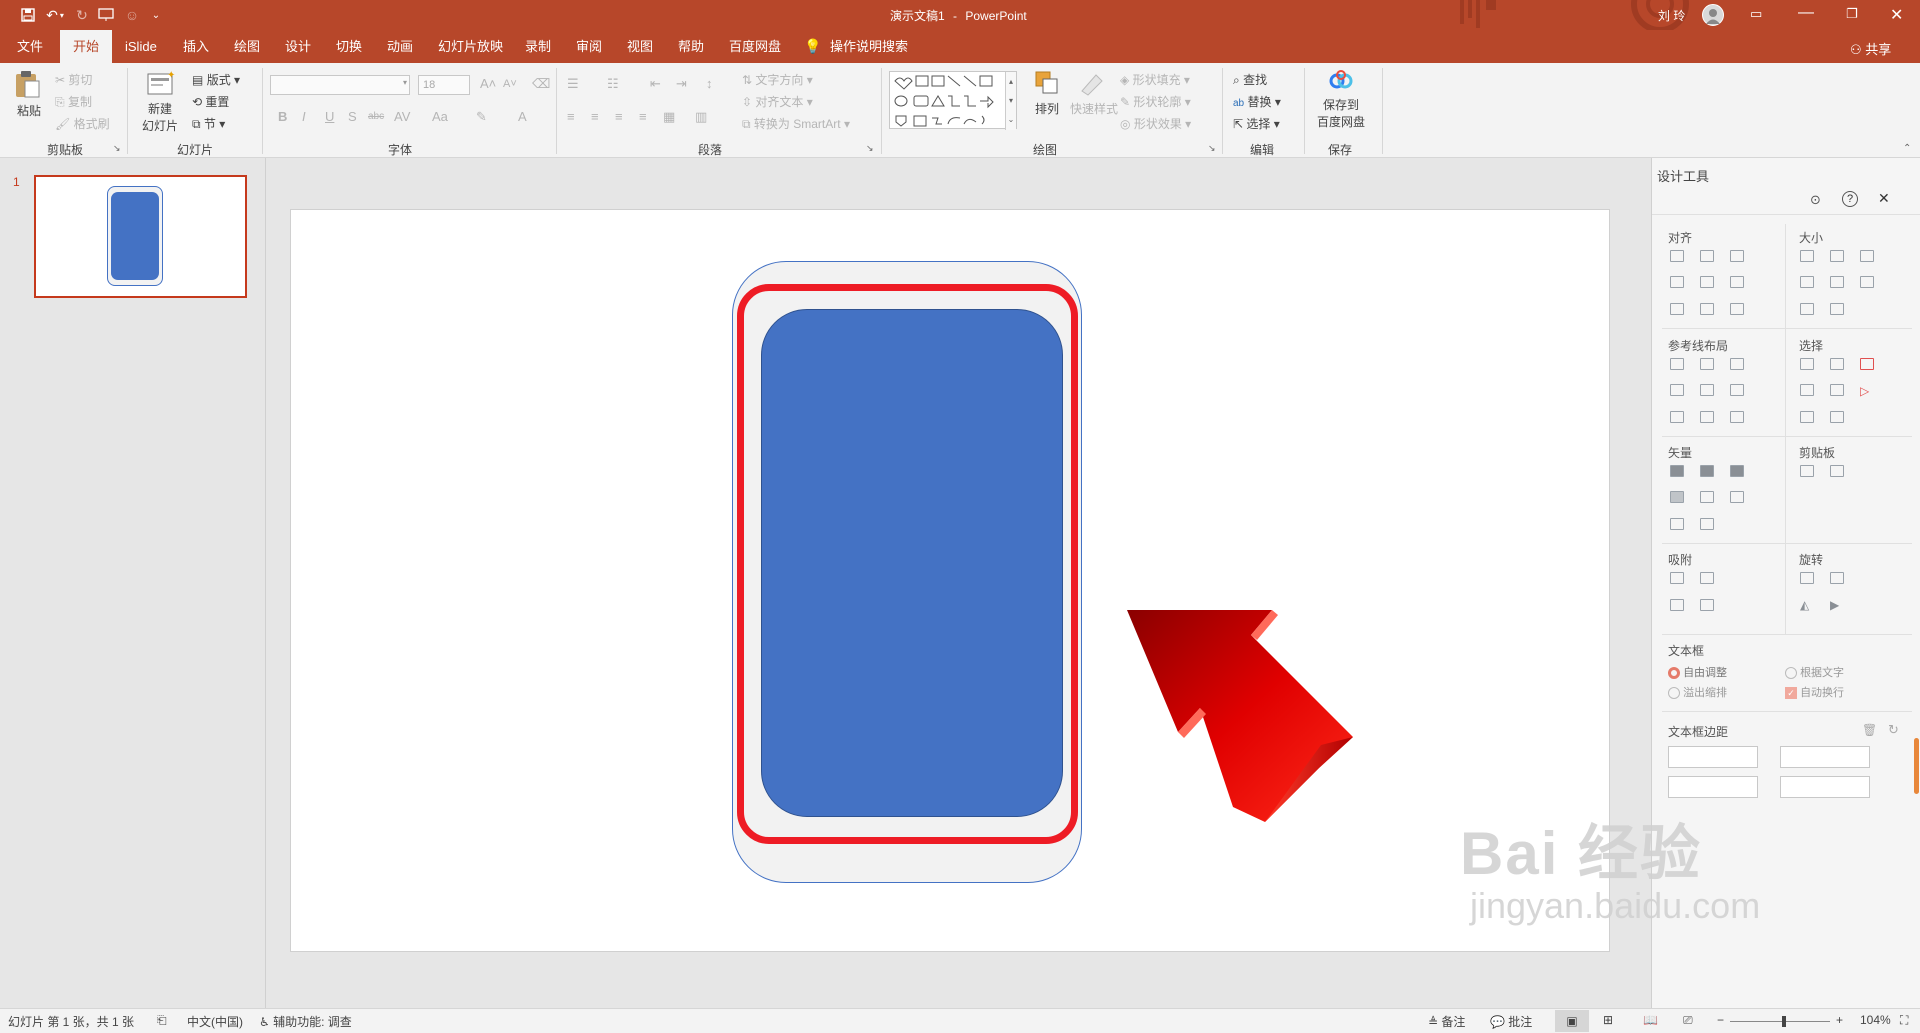 The width and height of the screenshot is (1920, 1033). Describe the element at coordinates (1155, 101) in the screenshot. I see `shape-outline-button: ✎ 形状轮廓 ▾` at that location.